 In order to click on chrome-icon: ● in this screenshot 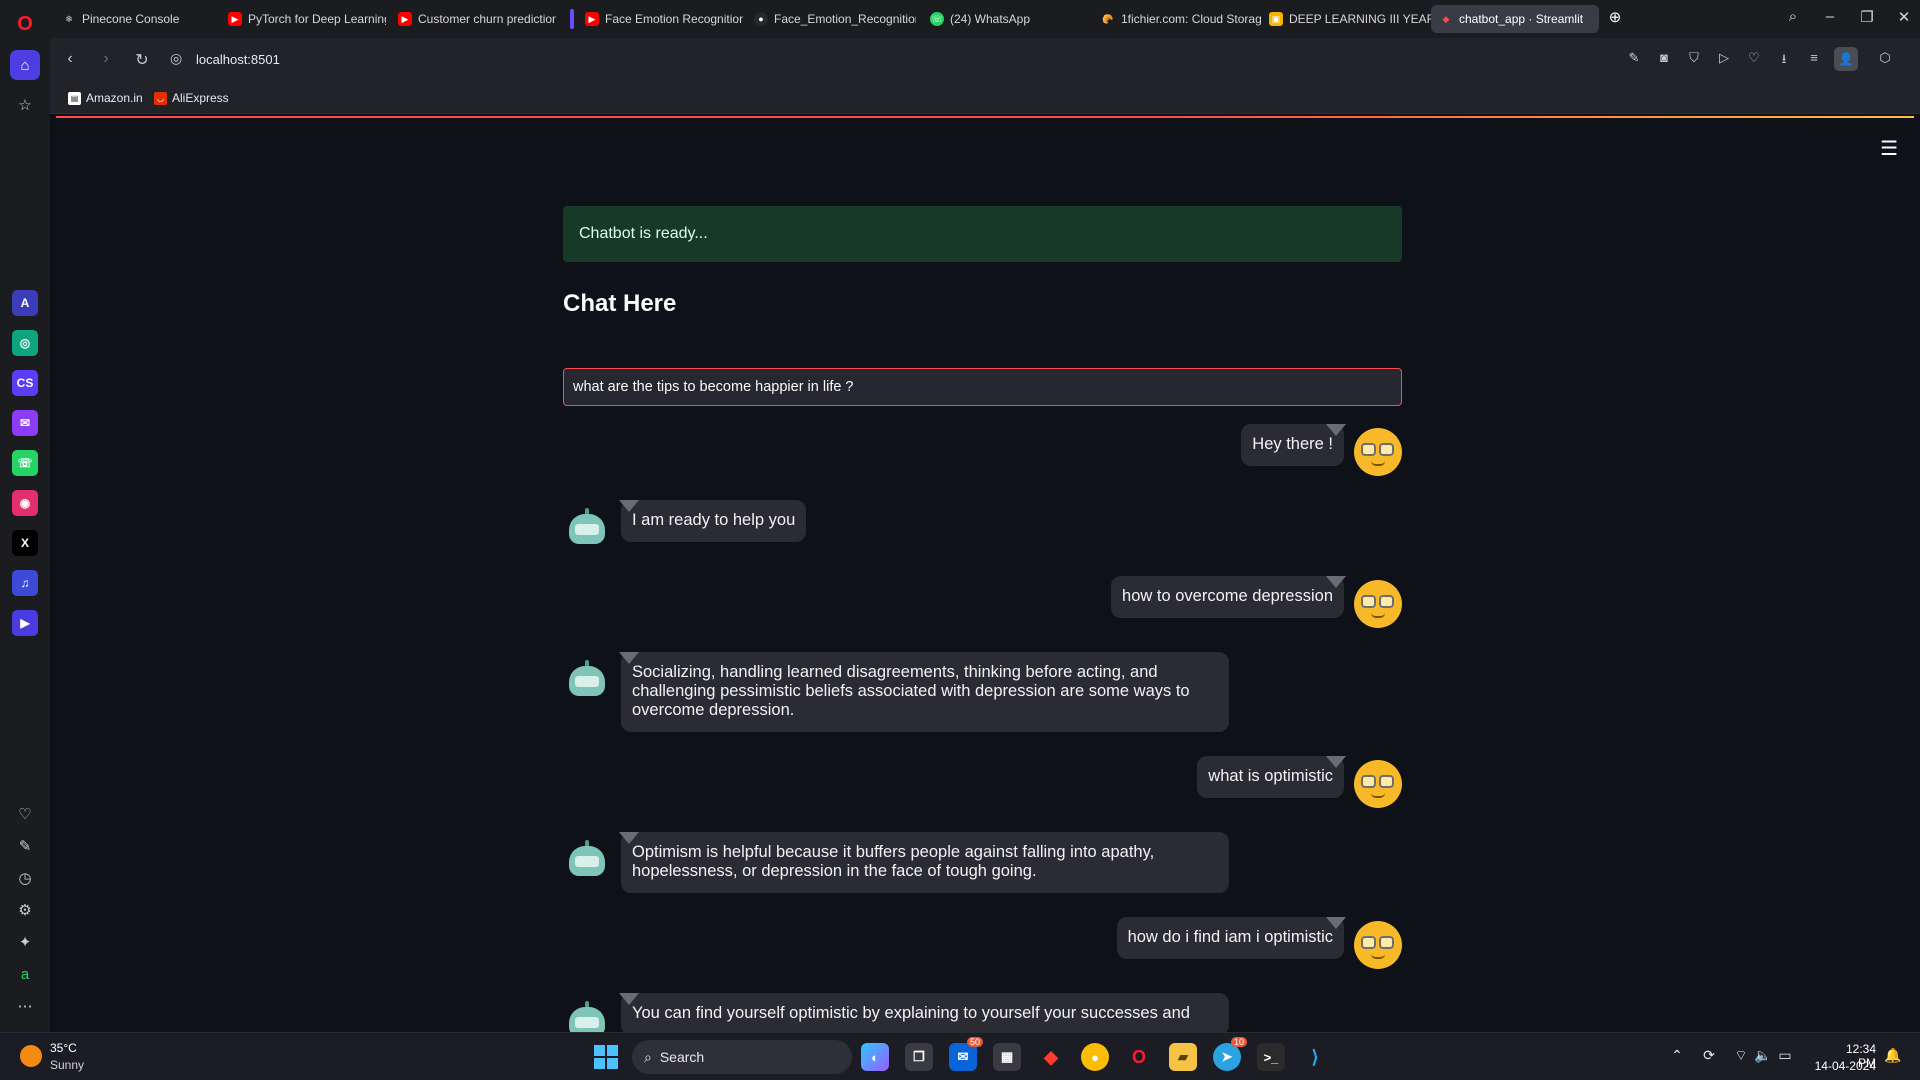, I will do `click(1095, 1057)`.